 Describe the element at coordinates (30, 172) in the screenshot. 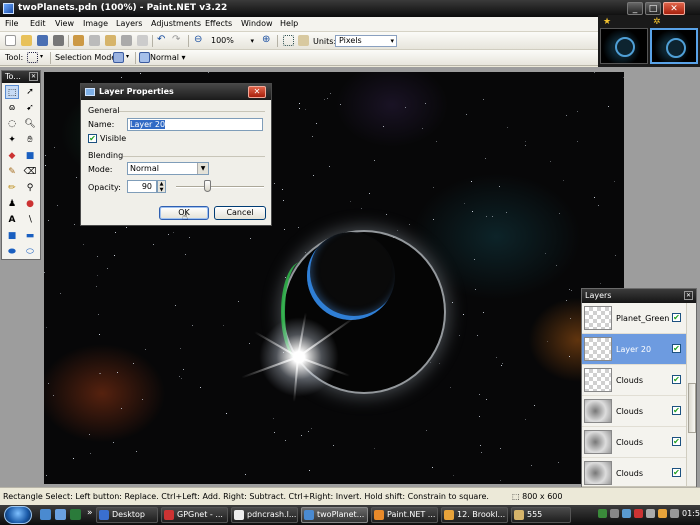

I see `eraser-tool: ⌫` at that location.